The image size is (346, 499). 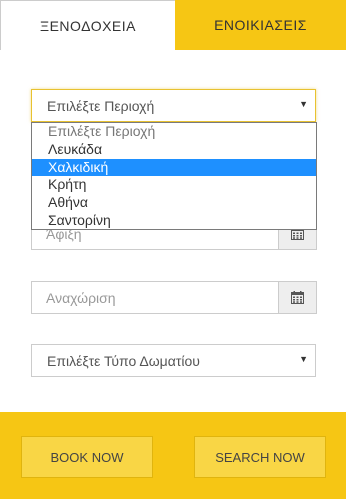 I want to click on departure-placeholder: Αναχώριση, so click(x=81, y=297).